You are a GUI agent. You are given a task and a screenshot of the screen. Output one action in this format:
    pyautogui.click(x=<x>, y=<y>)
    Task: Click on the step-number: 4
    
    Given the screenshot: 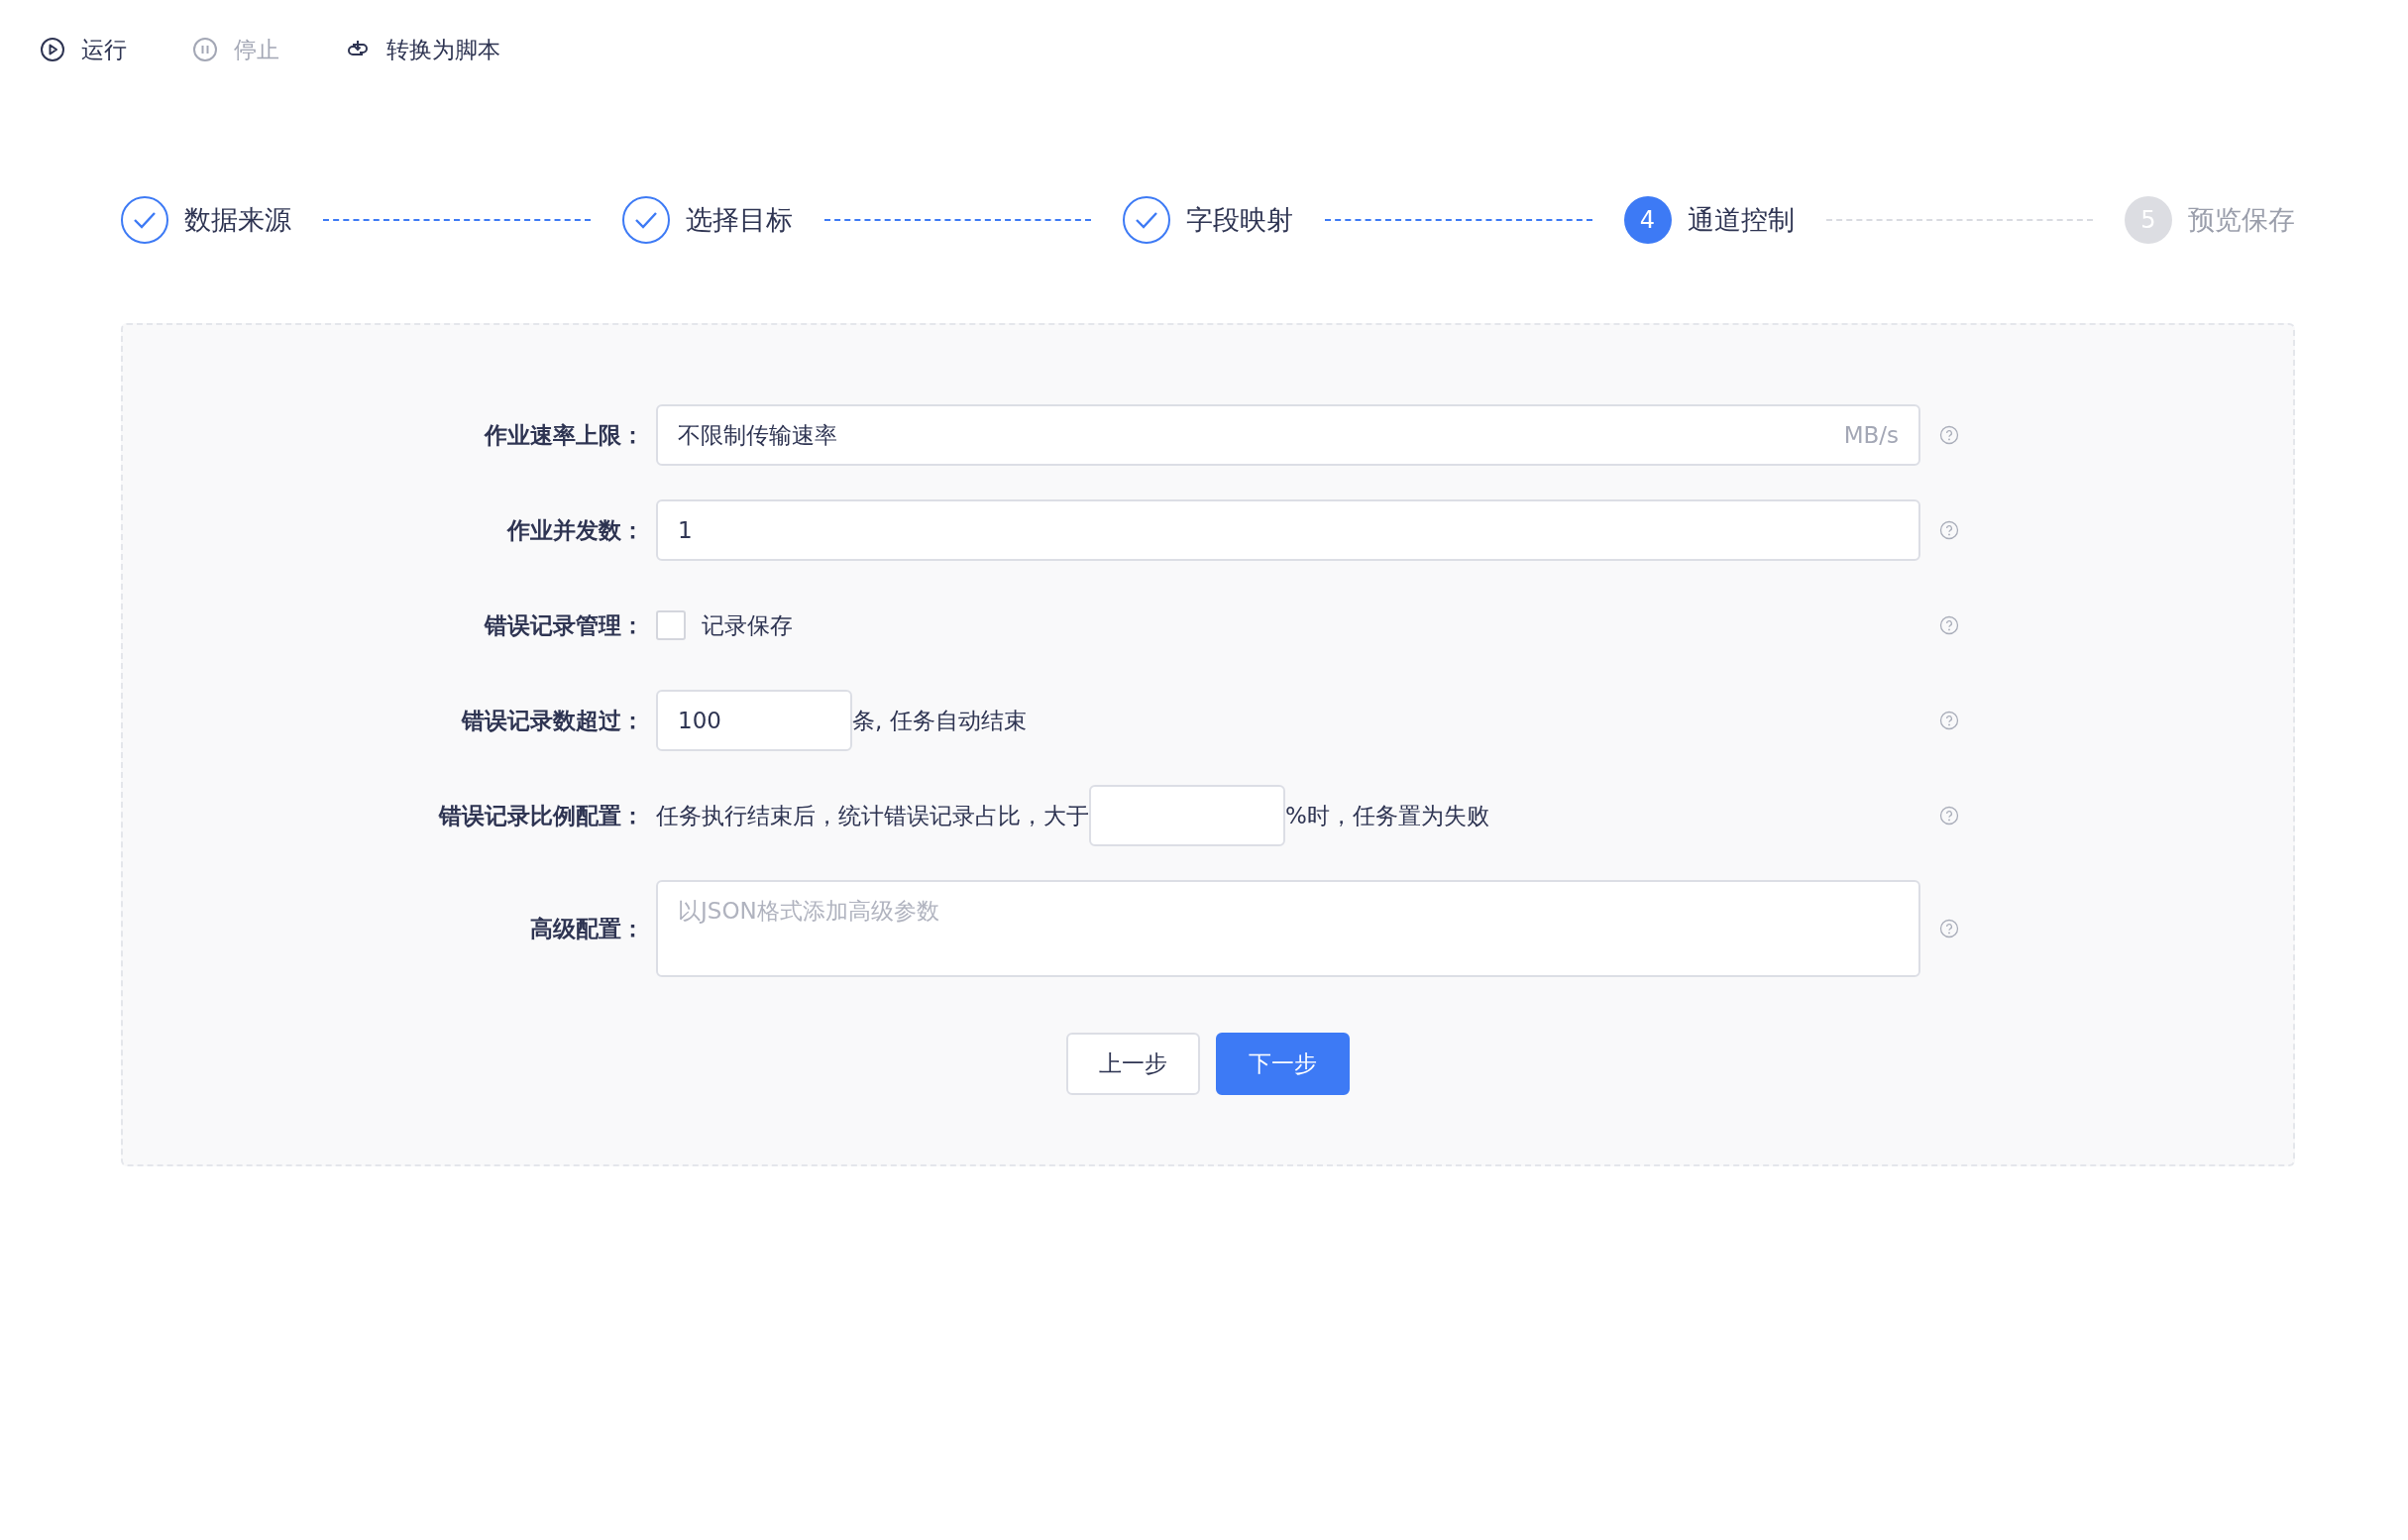 What is the action you would take?
    pyautogui.click(x=1647, y=220)
    